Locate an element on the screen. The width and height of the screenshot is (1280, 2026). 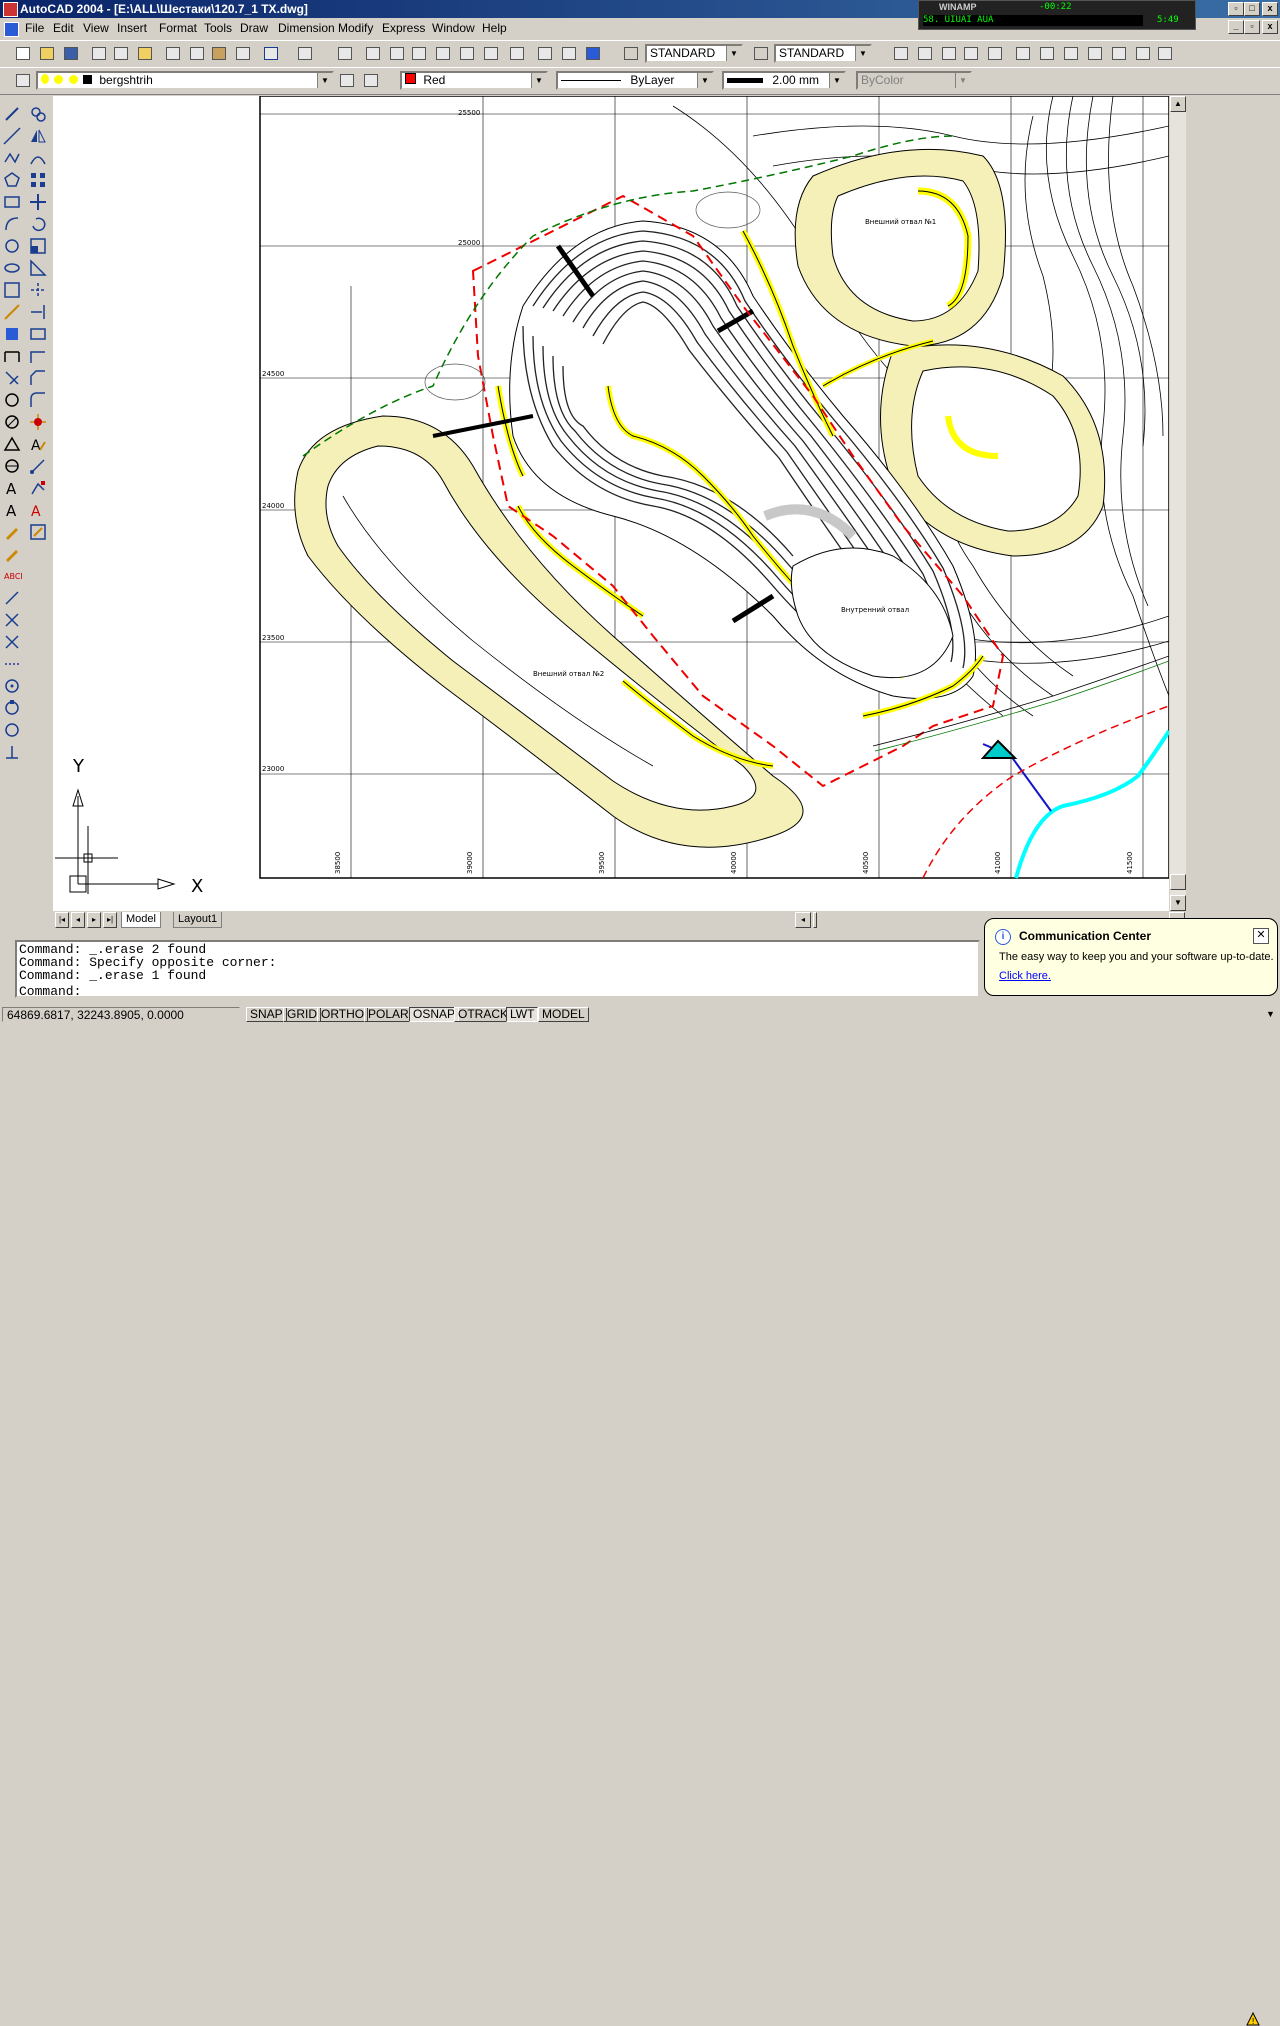
make-block-icon is located at coordinates (12, 356).